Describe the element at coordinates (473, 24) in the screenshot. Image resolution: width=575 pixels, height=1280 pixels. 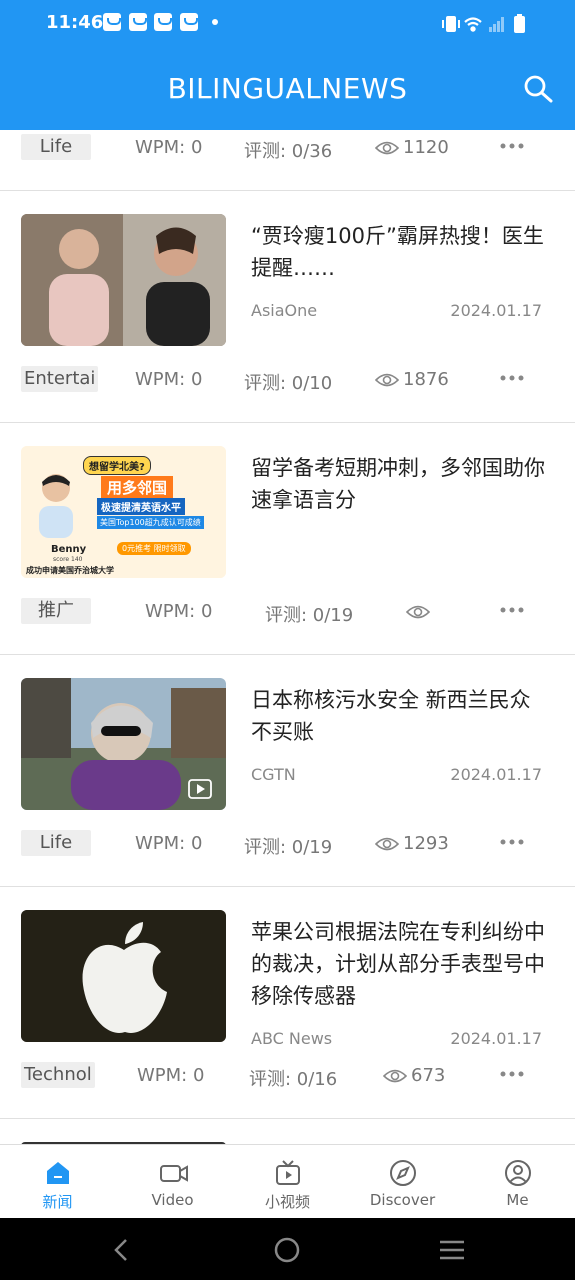
I see `wifi-icon` at that location.